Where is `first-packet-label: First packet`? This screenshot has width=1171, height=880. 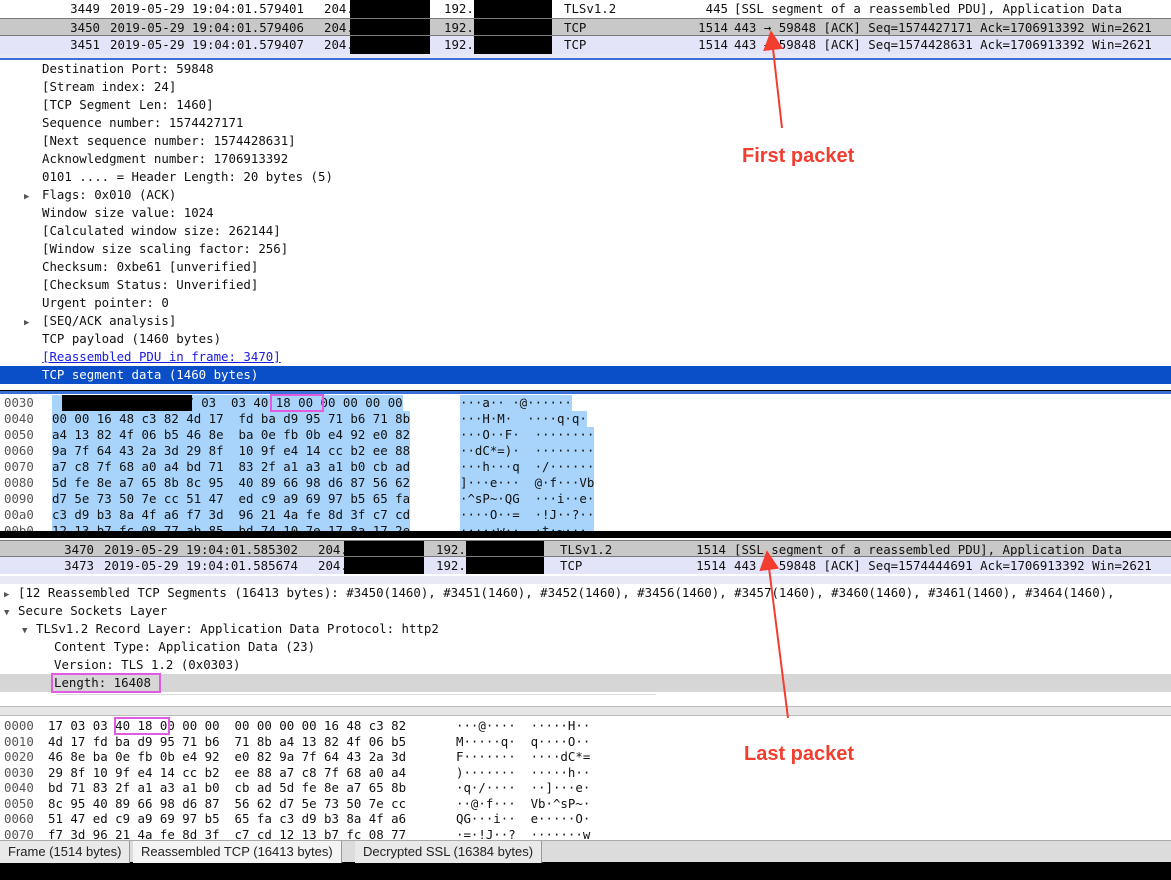 first-packet-label: First packet is located at coordinates (798, 156).